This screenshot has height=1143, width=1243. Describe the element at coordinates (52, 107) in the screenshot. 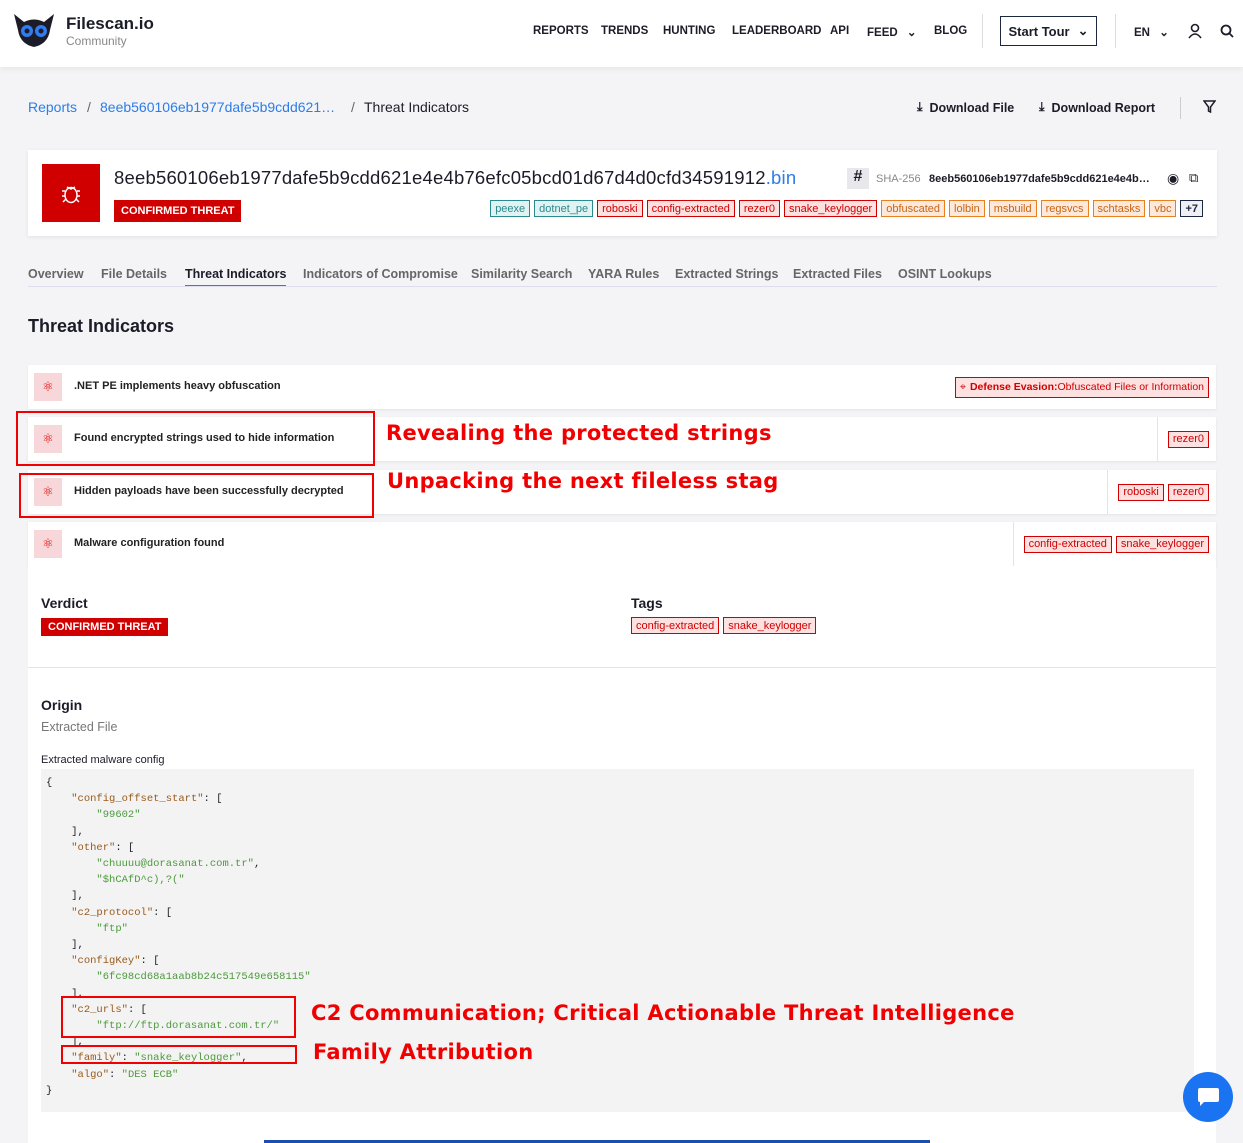

I see `breadcrumb-reports: Reports` at that location.